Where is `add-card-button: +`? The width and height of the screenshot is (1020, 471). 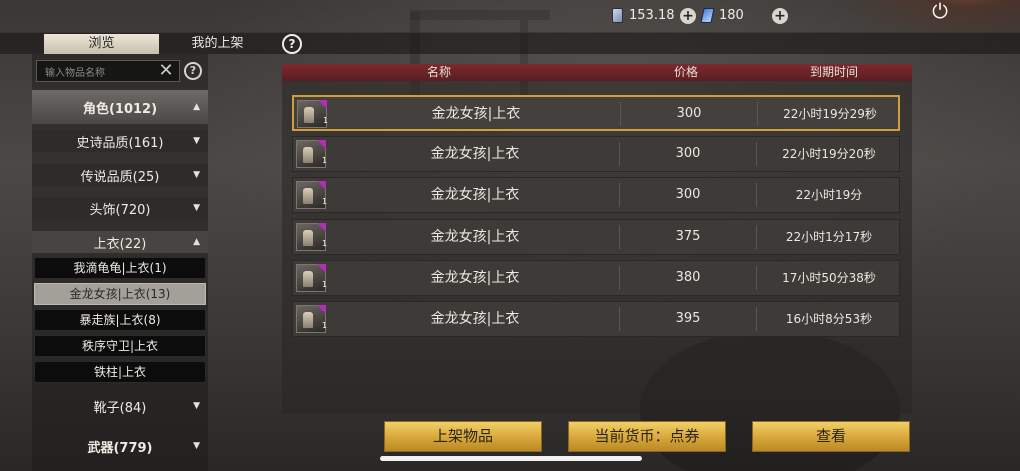 add-card-button: + is located at coordinates (780, 16).